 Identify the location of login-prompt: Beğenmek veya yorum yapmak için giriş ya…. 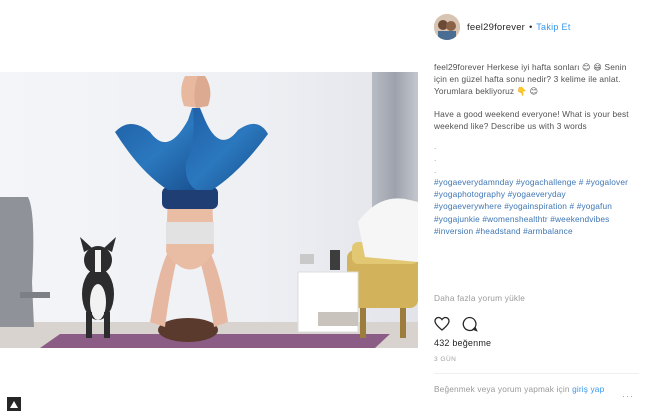
(529, 389).